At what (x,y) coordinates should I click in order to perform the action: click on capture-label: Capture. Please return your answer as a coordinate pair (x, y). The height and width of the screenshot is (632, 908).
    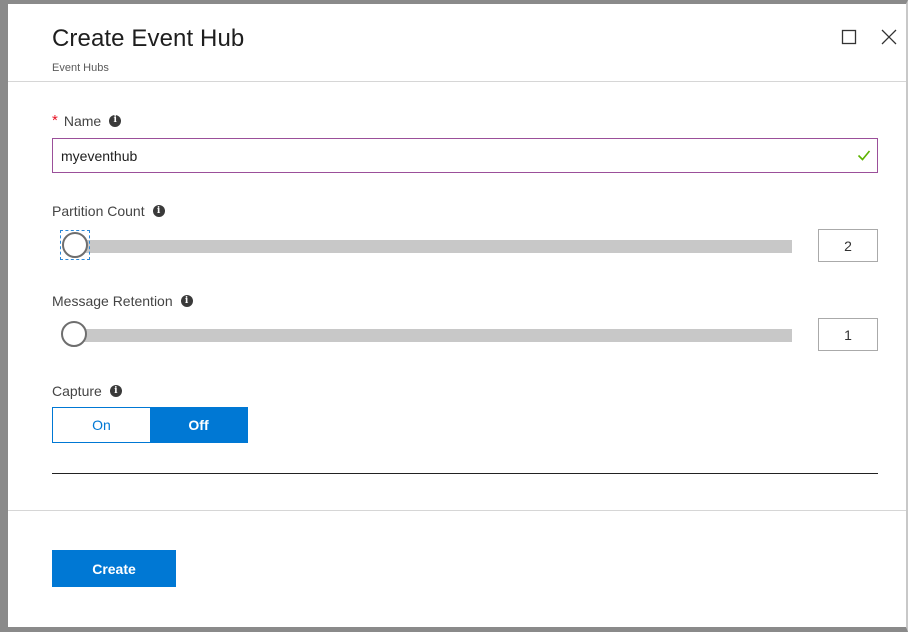
    Looking at the image, I should click on (77, 391).